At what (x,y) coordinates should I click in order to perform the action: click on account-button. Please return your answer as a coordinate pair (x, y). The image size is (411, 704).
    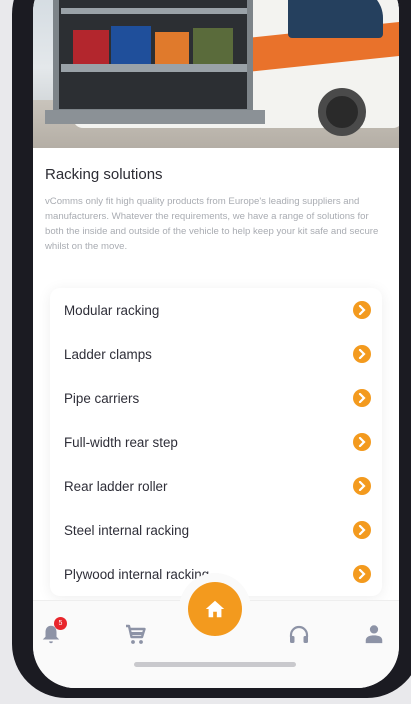
    Looking at the image, I should click on (375, 635).